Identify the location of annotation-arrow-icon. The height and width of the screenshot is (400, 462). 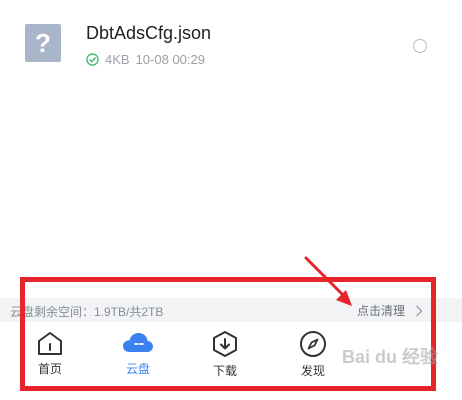
(328, 281).